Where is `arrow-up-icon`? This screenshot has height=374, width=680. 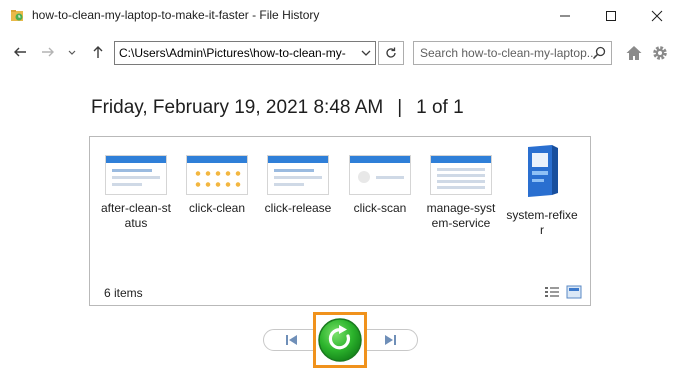 arrow-up-icon is located at coordinates (98, 52).